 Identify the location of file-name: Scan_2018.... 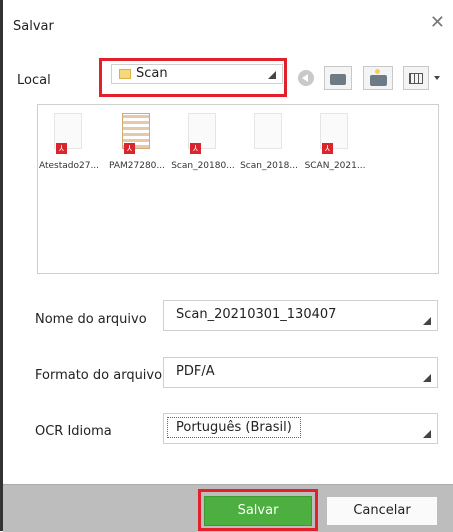
(269, 166).